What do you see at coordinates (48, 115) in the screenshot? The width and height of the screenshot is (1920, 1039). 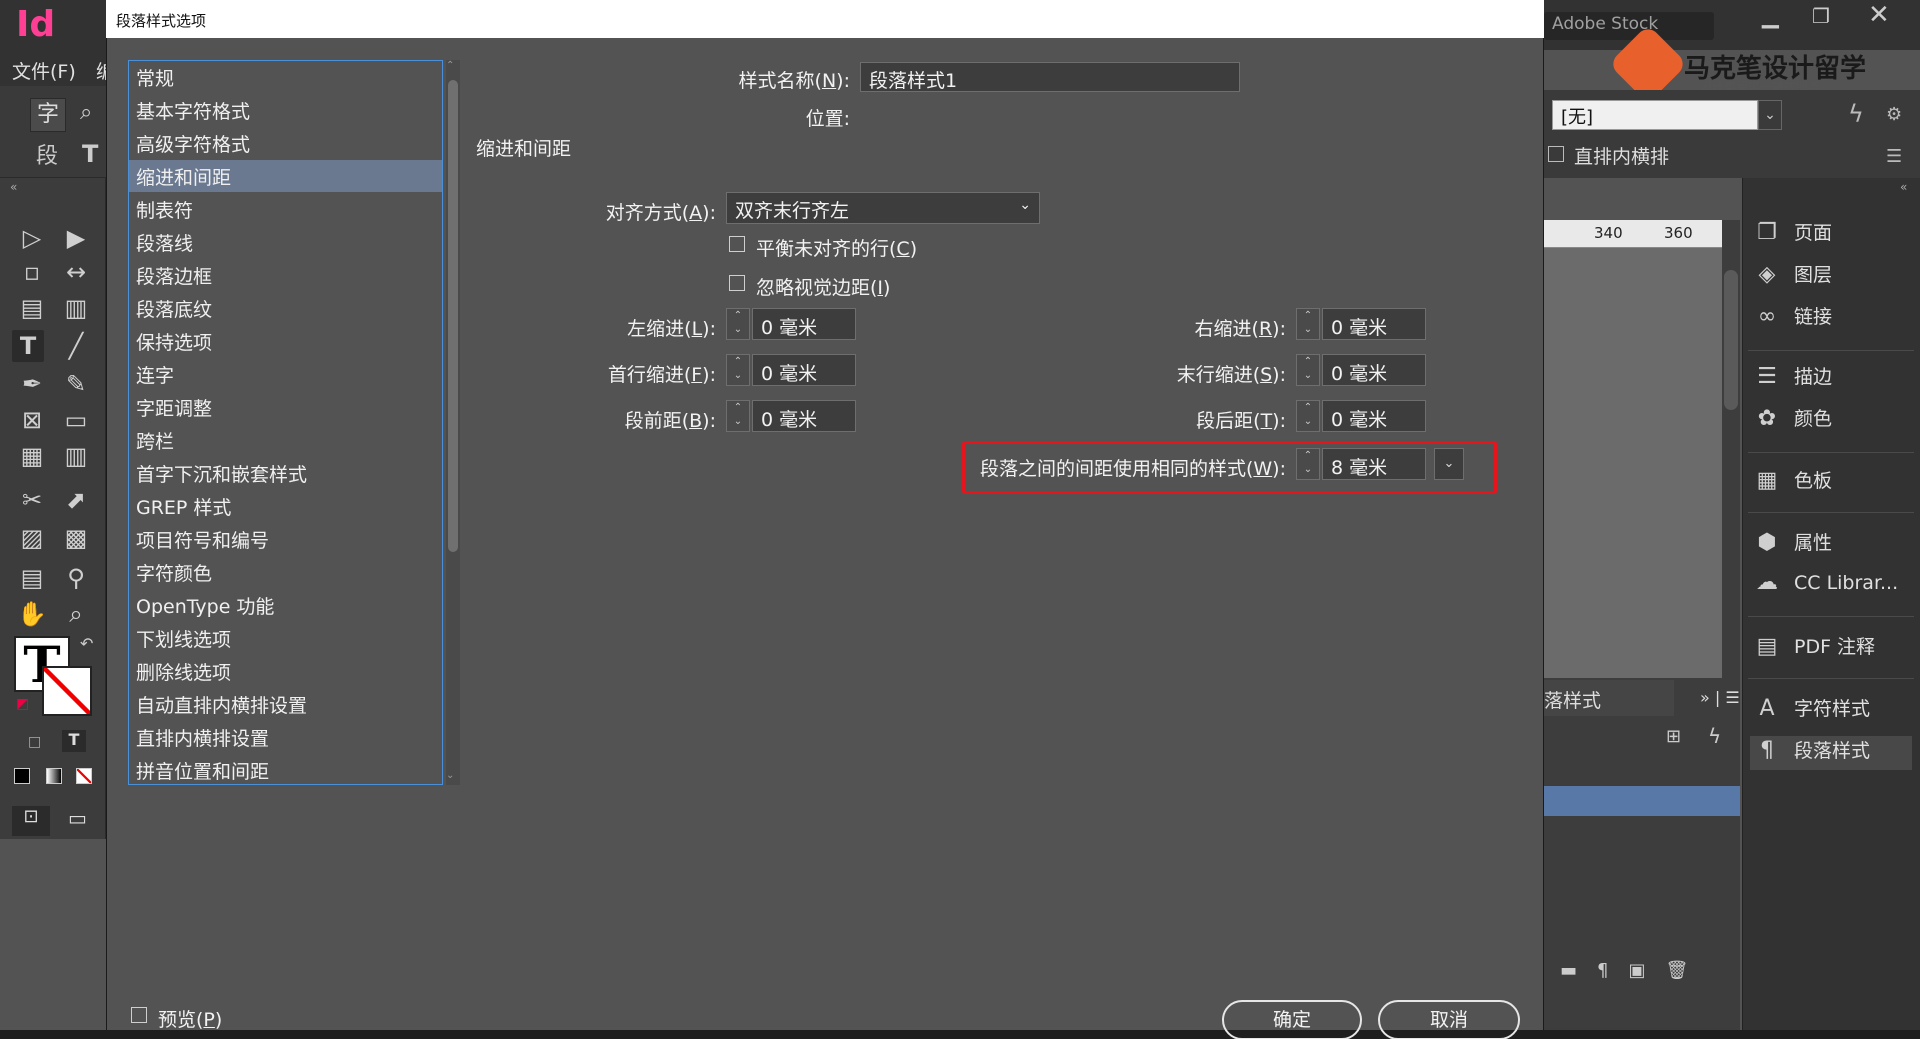 I see `character-mode-button: 字` at bounding box center [48, 115].